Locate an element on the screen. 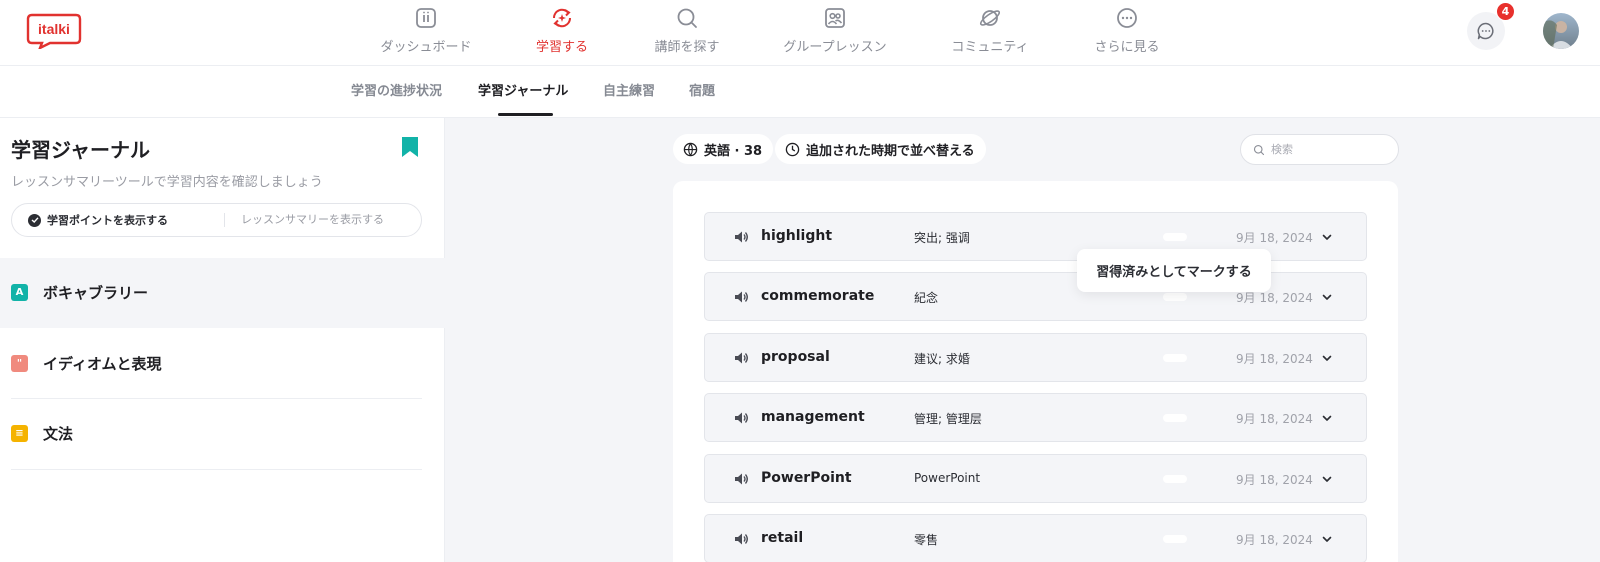 The height and width of the screenshot is (562, 1600). dashboard-icon is located at coordinates (426, 18).